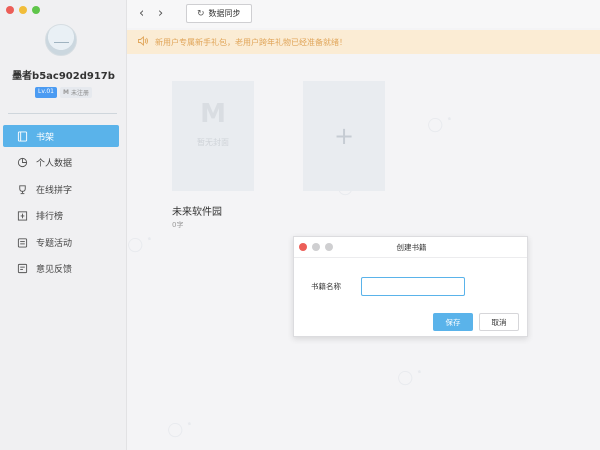 The image size is (600, 450). What do you see at coordinates (62, 113) in the screenshot?
I see `sidebar-divider` at bounding box center [62, 113].